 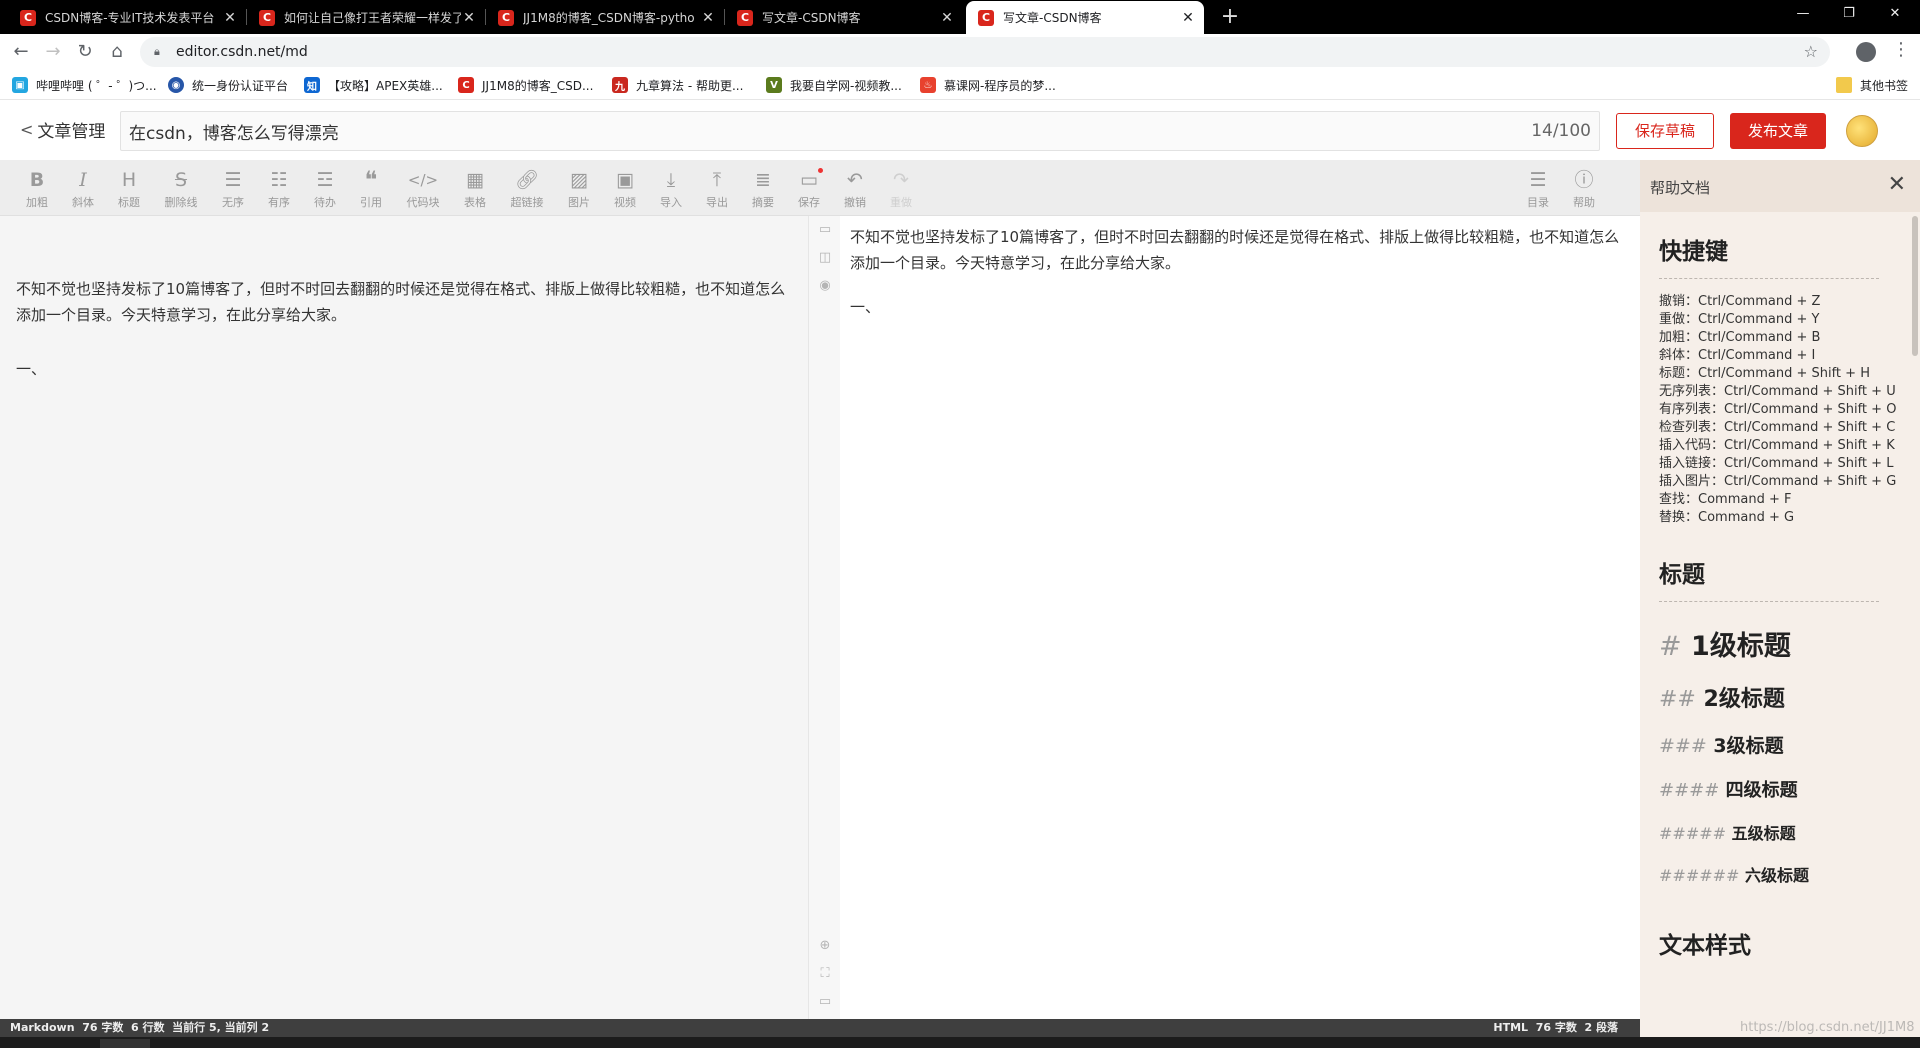 What do you see at coordinates (1915, 286) in the screenshot?
I see `help-scrollbar` at bounding box center [1915, 286].